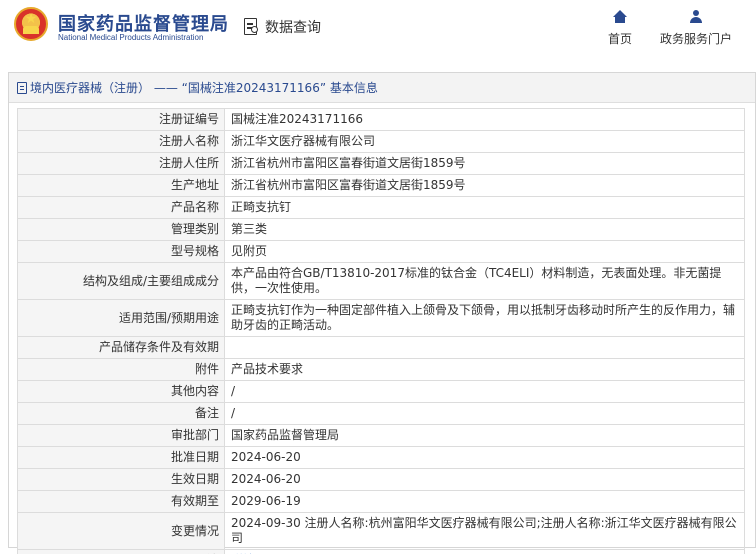 This screenshot has width=756, height=554. I want to click on field-label: 生效日期, so click(121, 479).